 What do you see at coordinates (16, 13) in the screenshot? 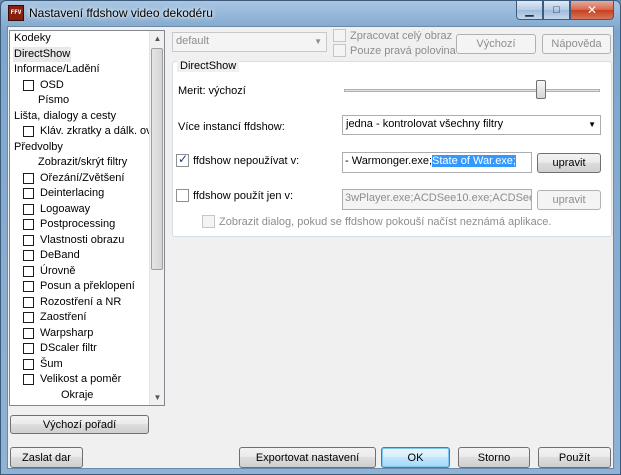
I see `ffdshow-app-icon: FFV` at bounding box center [16, 13].